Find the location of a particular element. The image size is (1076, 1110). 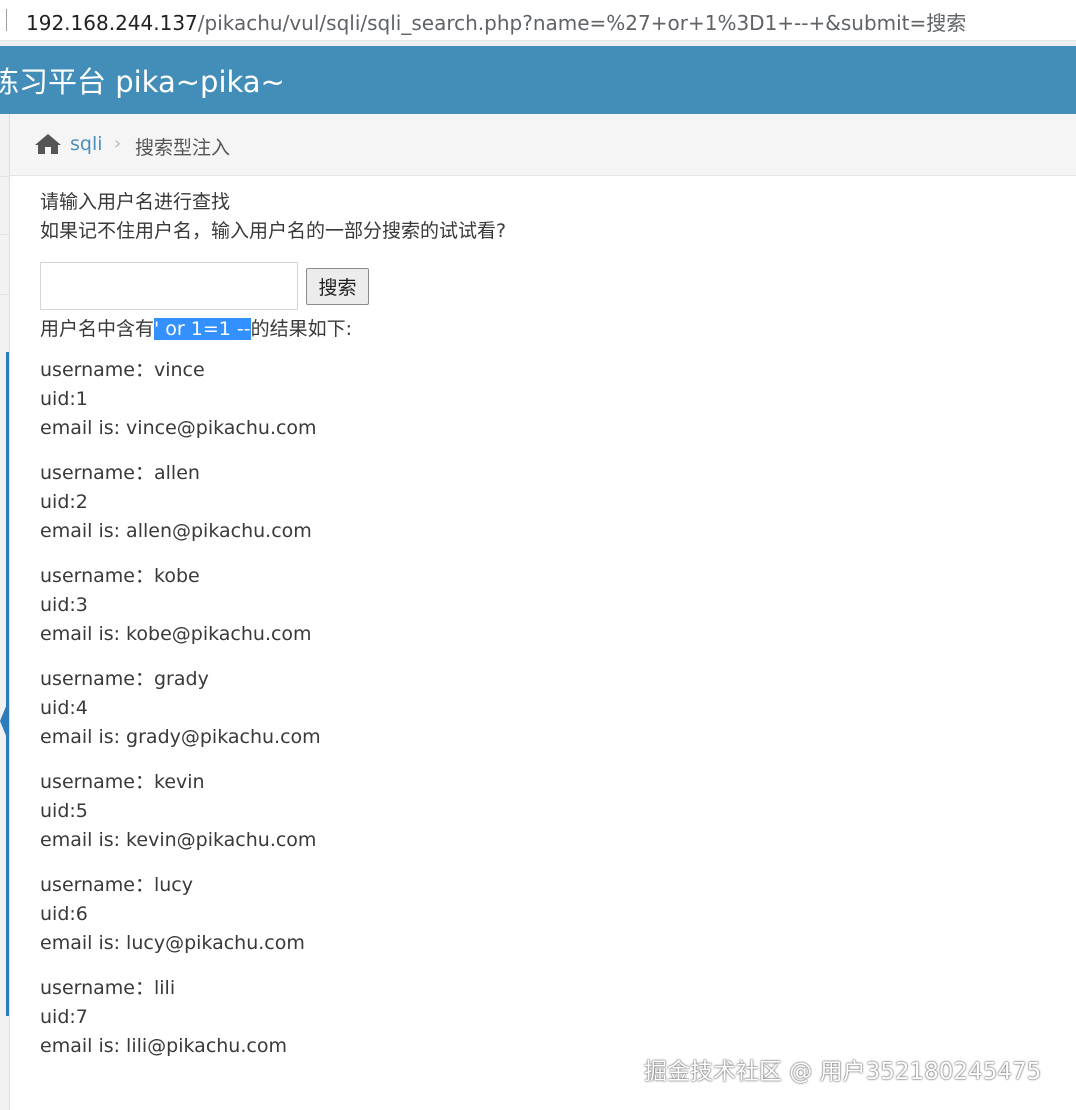

record-uid: uid:4 is located at coordinates (64, 708).